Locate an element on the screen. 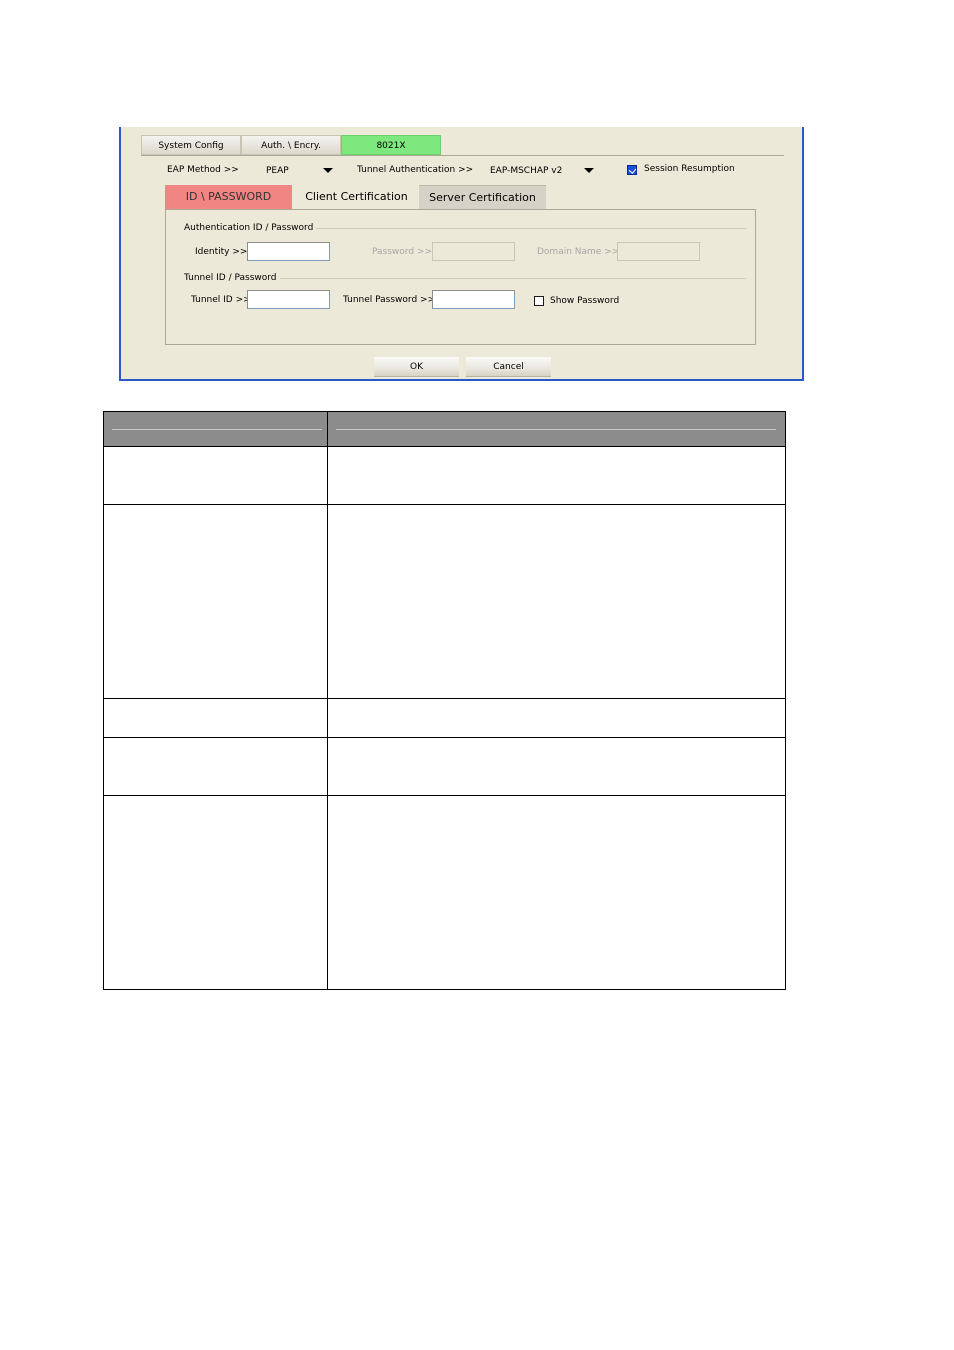 The image size is (954, 1350). tab-system-config: System Config is located at coordinates (191, 145).